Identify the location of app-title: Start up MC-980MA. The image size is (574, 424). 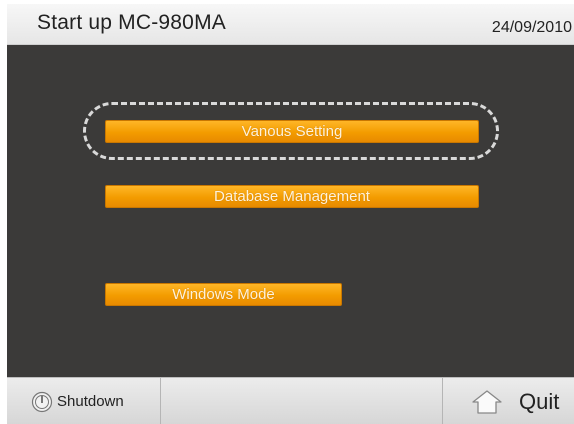
(131, 22).